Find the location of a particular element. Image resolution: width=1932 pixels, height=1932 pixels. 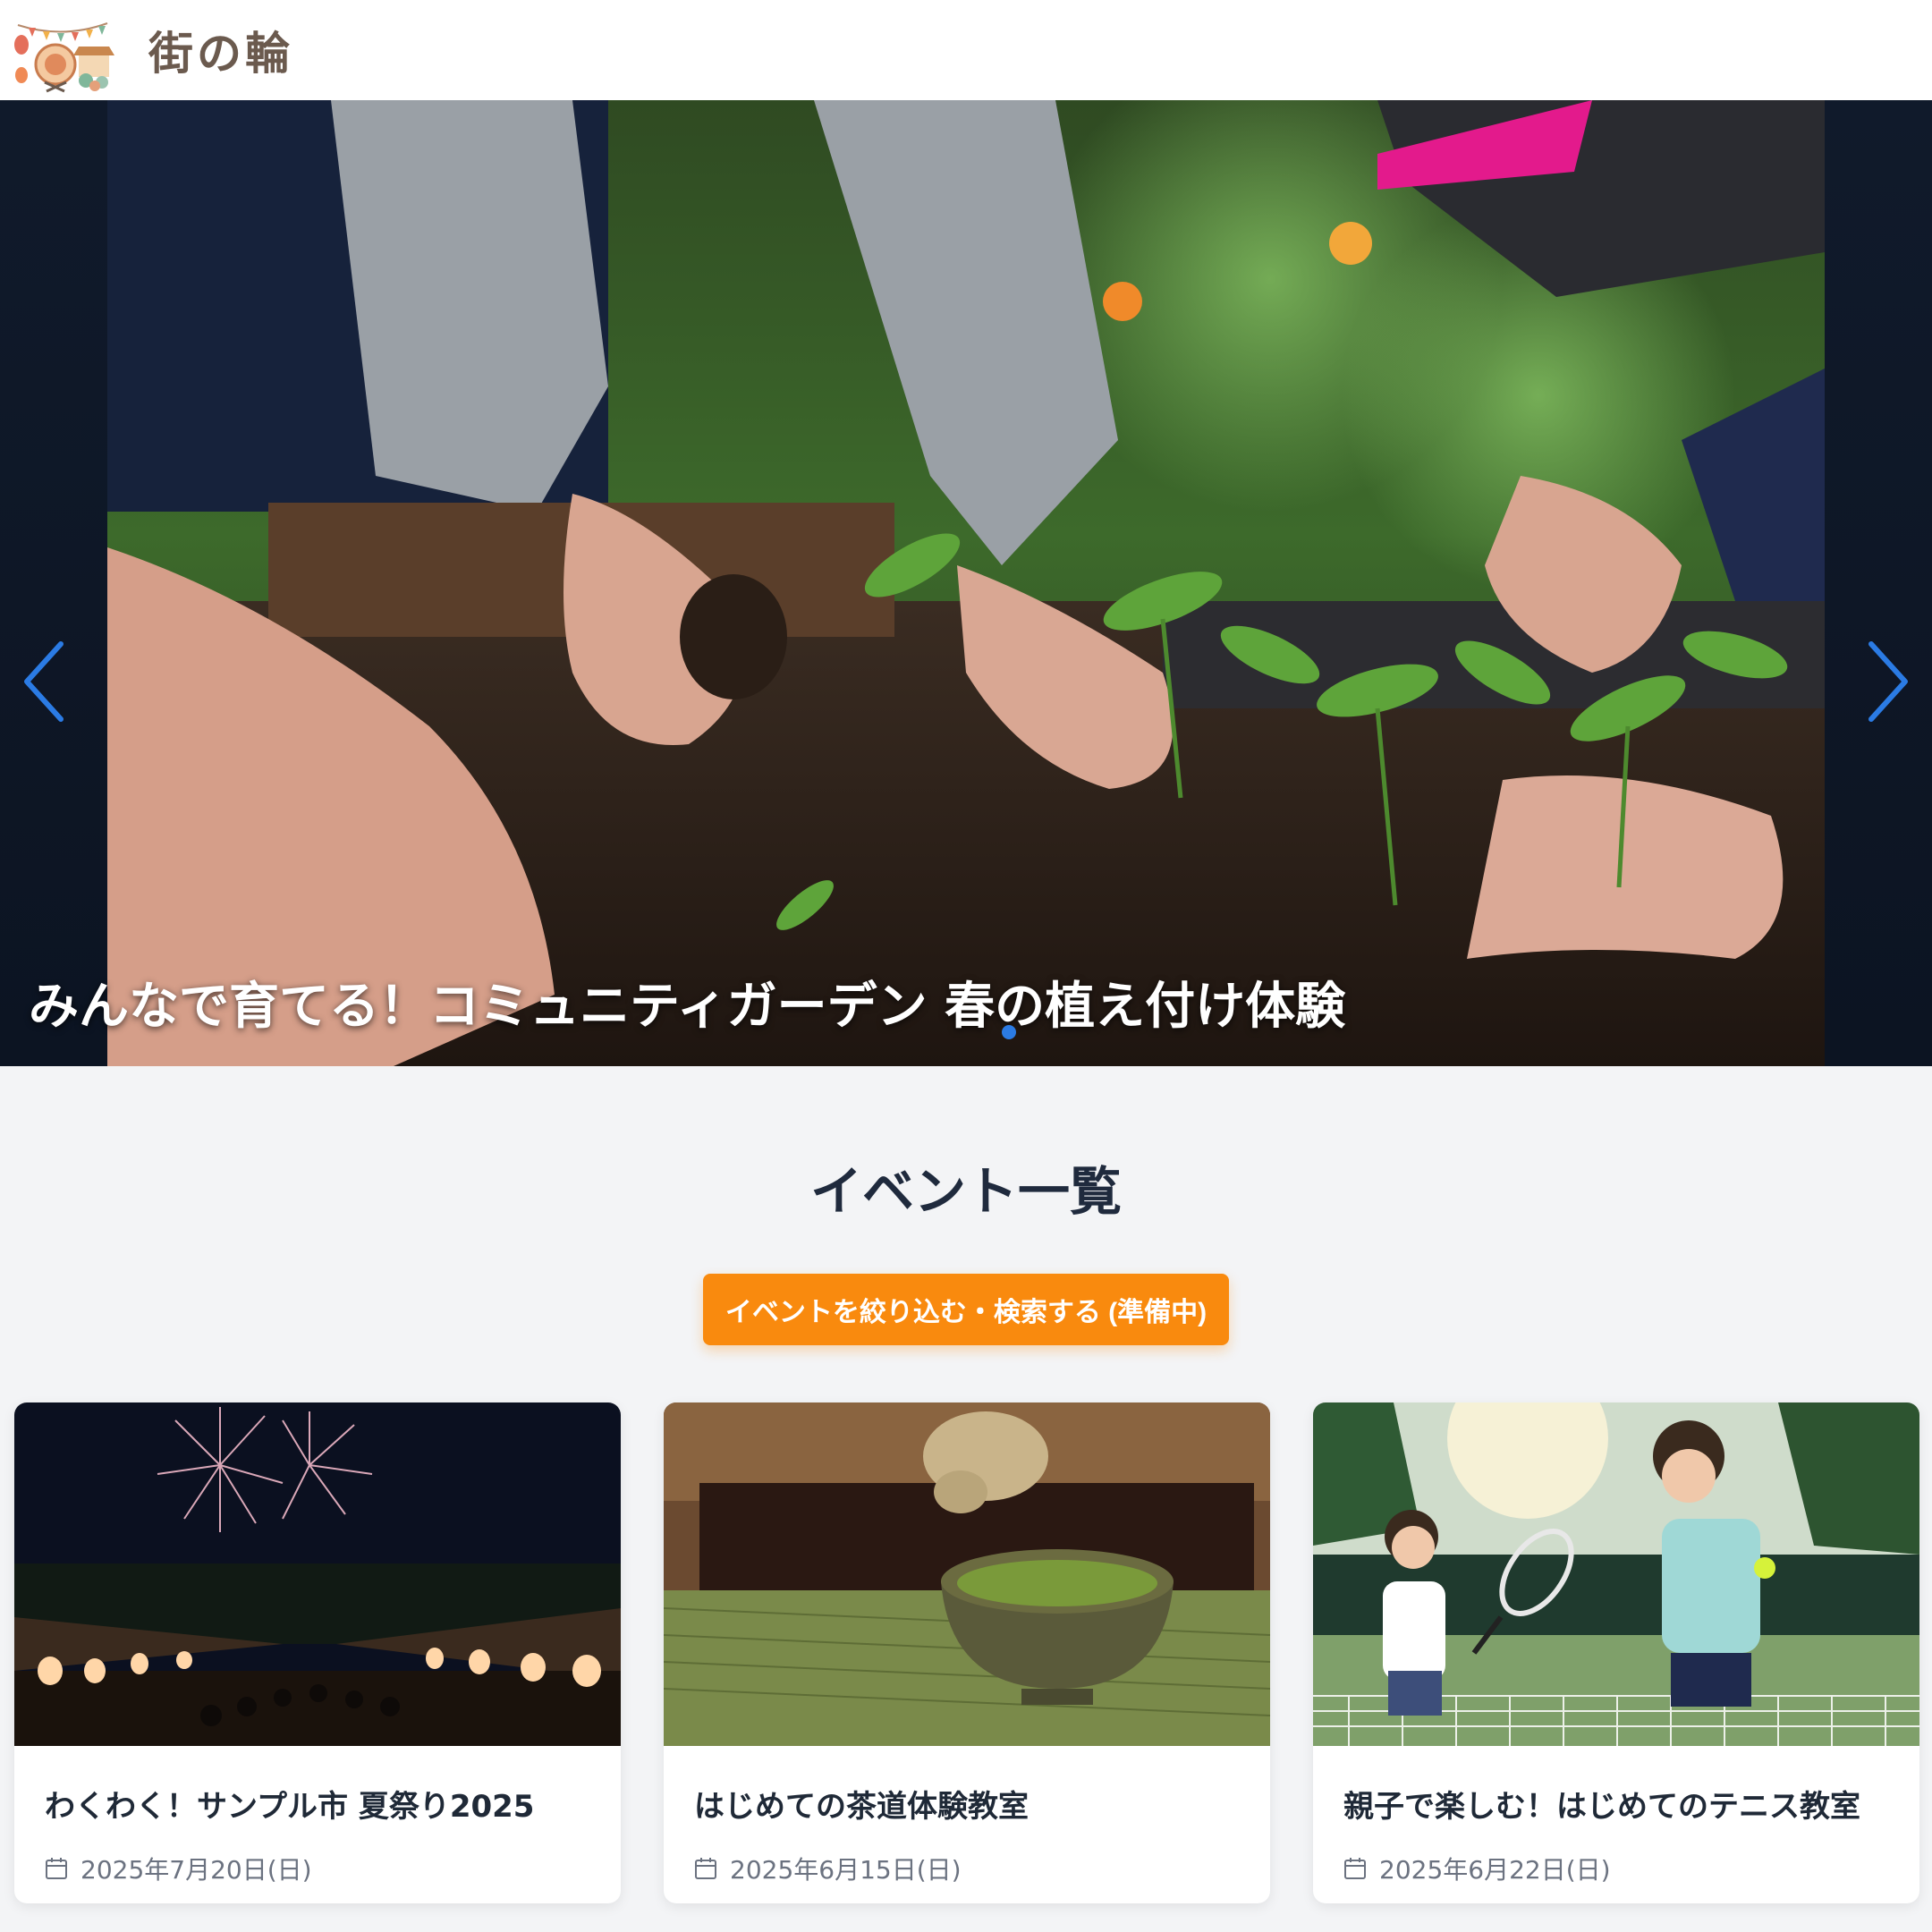

carousel-next-button is located at coordinates (1887, 681).